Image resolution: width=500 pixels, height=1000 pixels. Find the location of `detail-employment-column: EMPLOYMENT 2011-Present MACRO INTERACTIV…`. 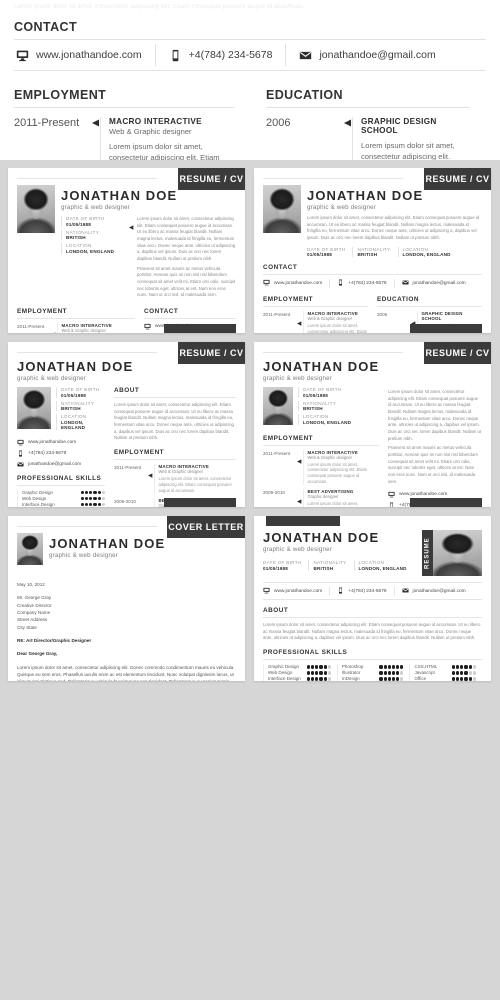

detail-employment-column: EMPLOYMENT 2011-Present MACRO INTERACTIV… is located at coordinates (132, 119).